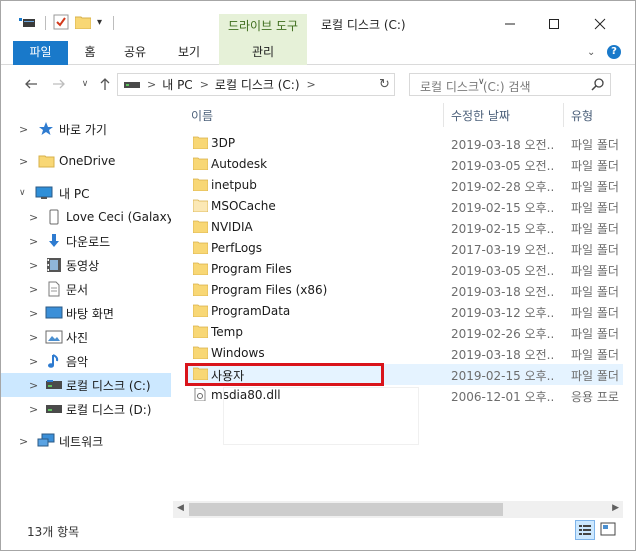 This screenshot has width=636, height=551. I want to click on scrollbar-thumb, so click(346, 509).